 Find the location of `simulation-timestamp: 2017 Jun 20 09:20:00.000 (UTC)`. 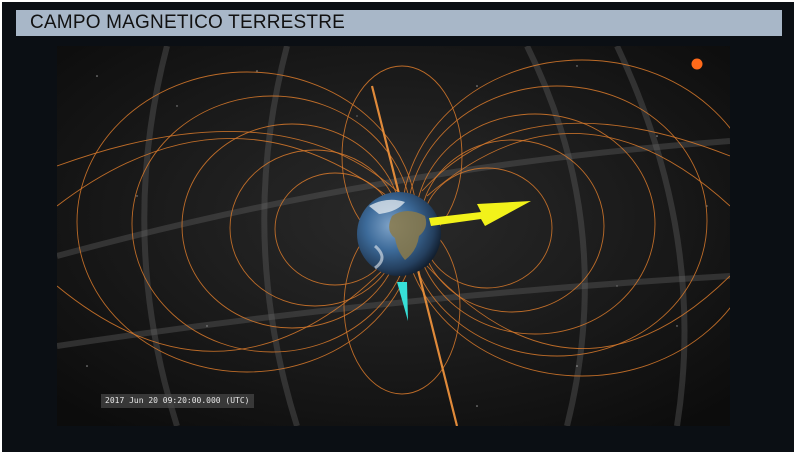

simulation-timestamp: 2017 Jun 20 09:20:00.000 (UTC) is located at coordinates (177, 401).